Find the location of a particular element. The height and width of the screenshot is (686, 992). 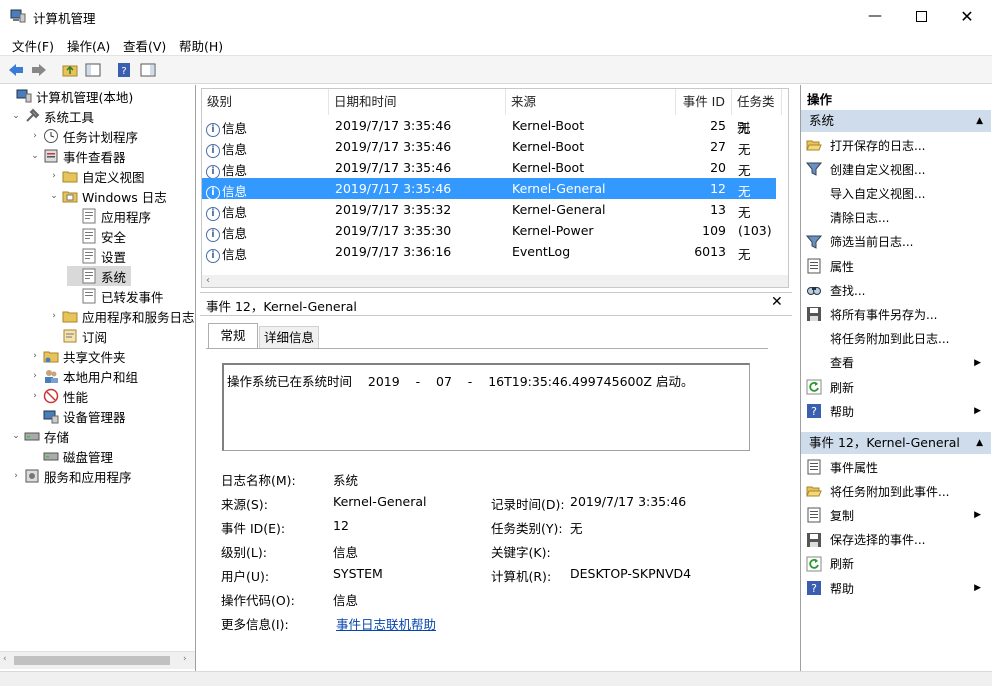

tree-shared-folders: › 共享文件夹 is located at coordinates (77, 356).